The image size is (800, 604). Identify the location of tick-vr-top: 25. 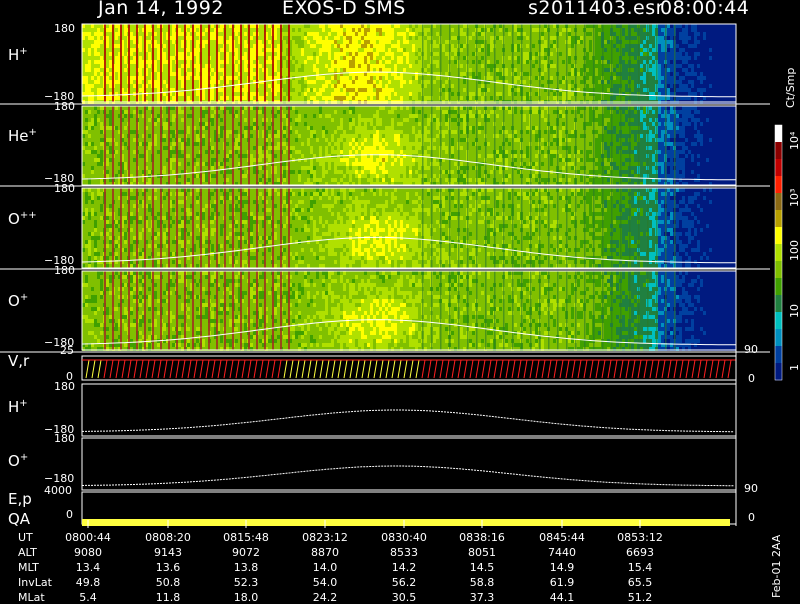
(67, 350).